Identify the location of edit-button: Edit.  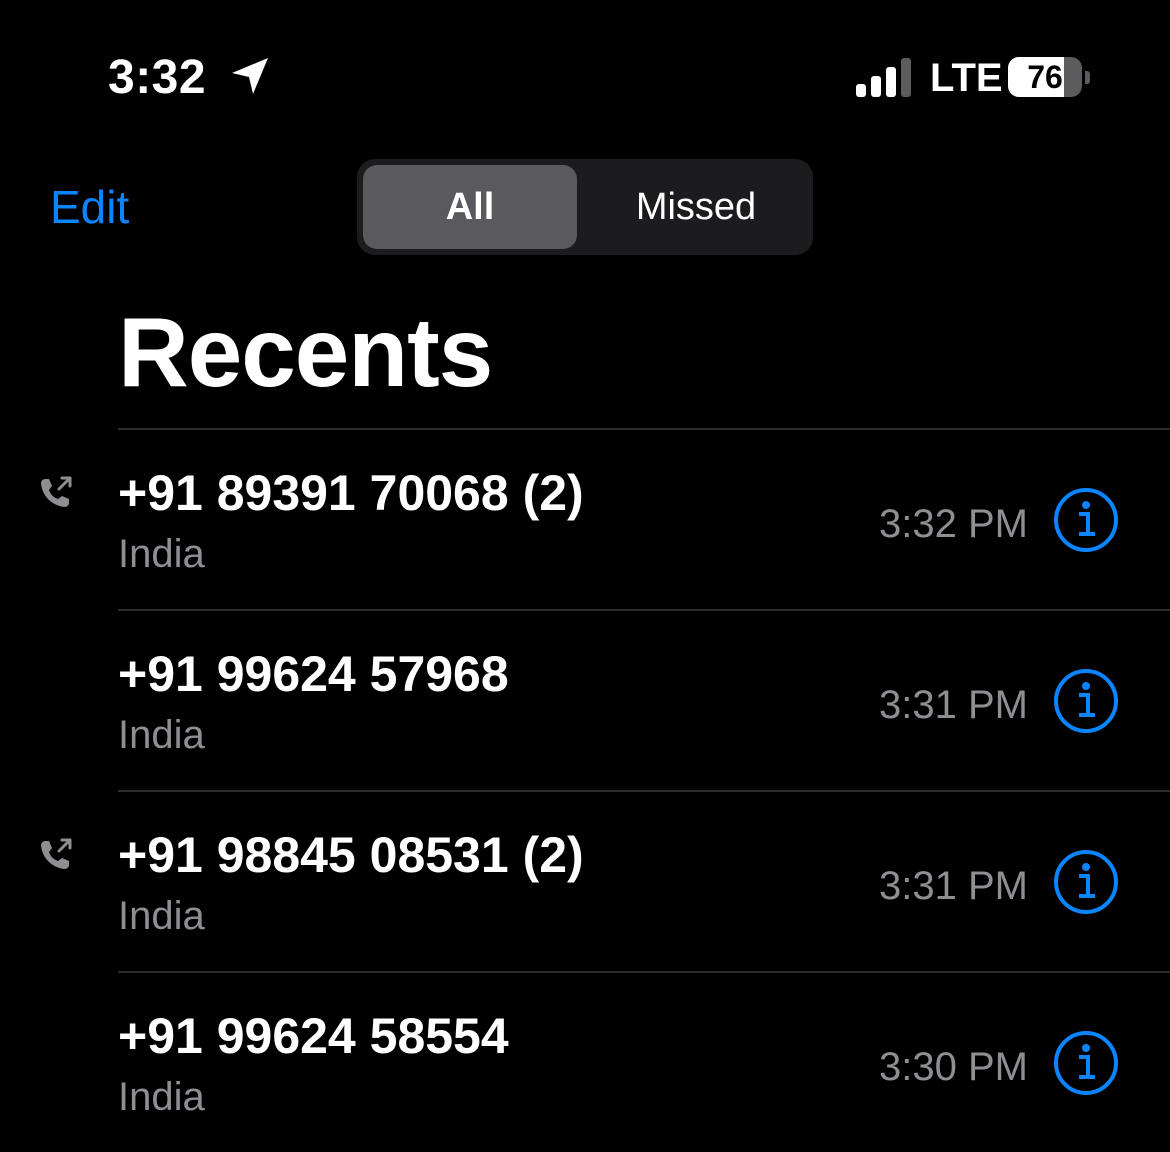
(89, 207).